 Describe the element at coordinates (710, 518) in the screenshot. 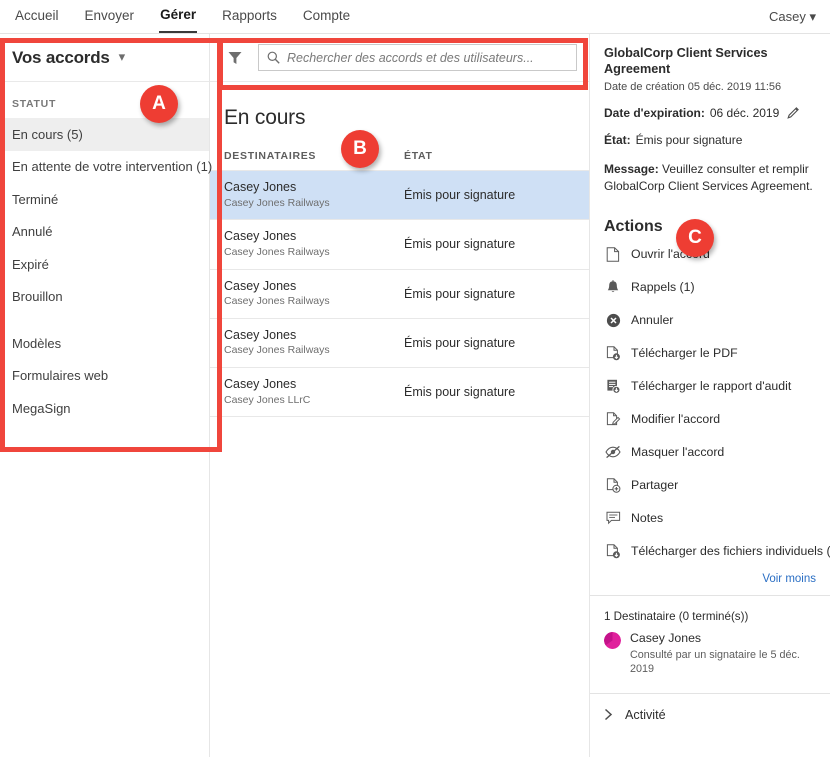

I see `action-notes: Notes` at that location.